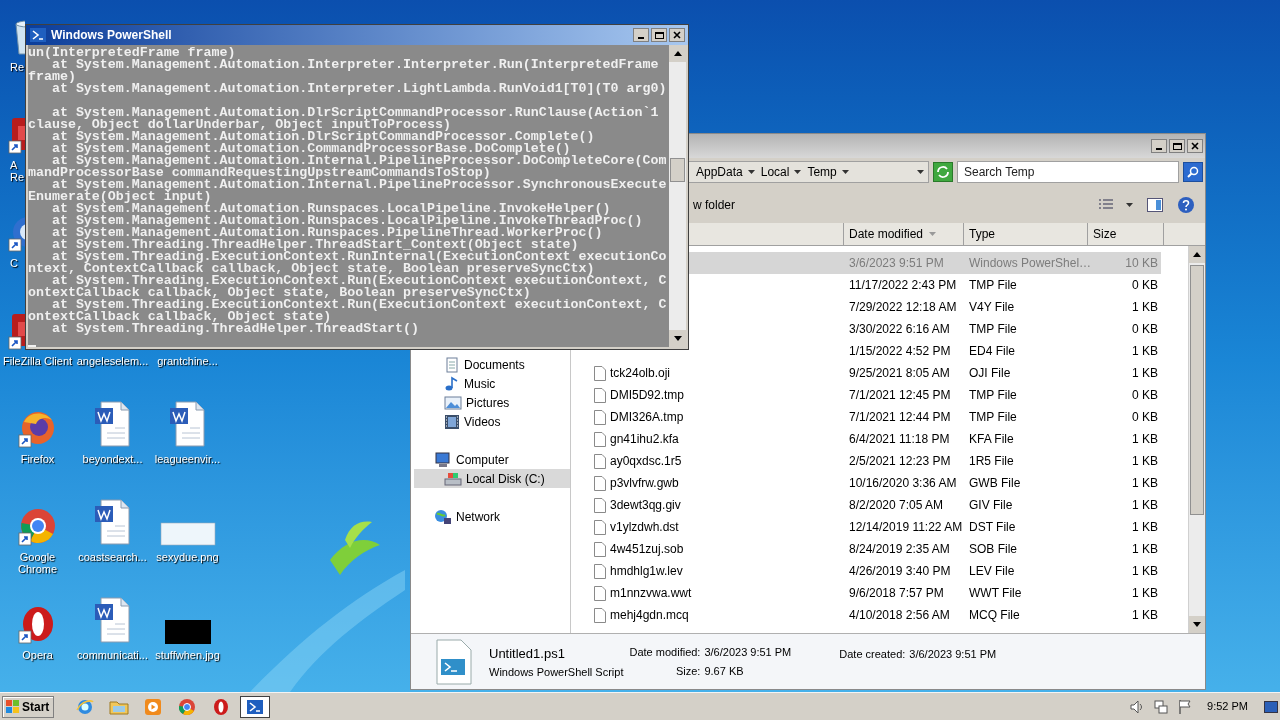 Image resolution: width=1280 pixels, height=720 pixels. Describe the element at coordinates (644, 483) in the screenshot. I see `file-name: p3vlvfrw.gwb` at that location.